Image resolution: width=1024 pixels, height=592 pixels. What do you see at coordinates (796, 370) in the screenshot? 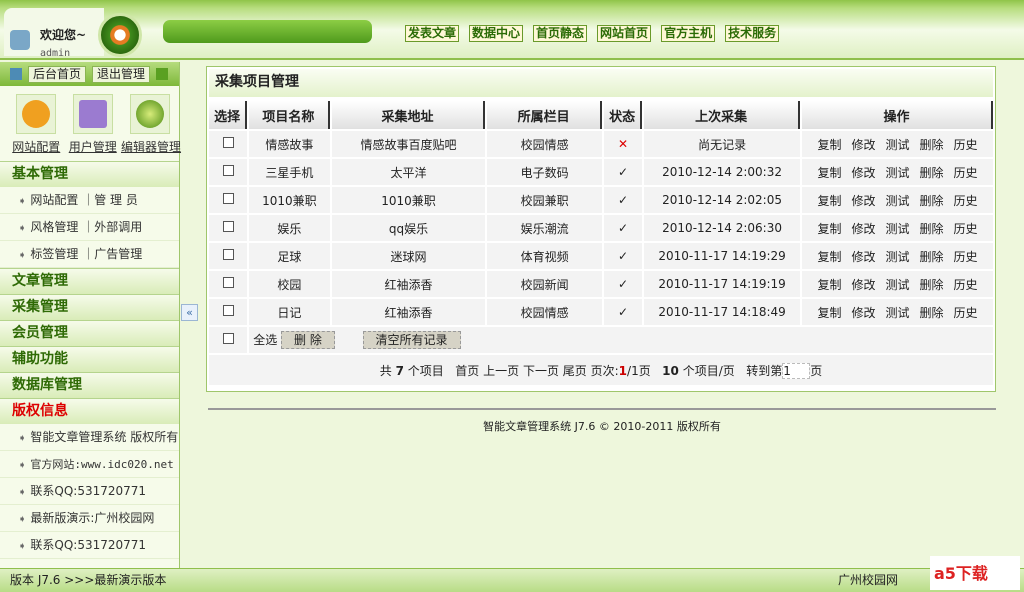
I see `goto-page-input: 1` at bounding box center [796, 370].